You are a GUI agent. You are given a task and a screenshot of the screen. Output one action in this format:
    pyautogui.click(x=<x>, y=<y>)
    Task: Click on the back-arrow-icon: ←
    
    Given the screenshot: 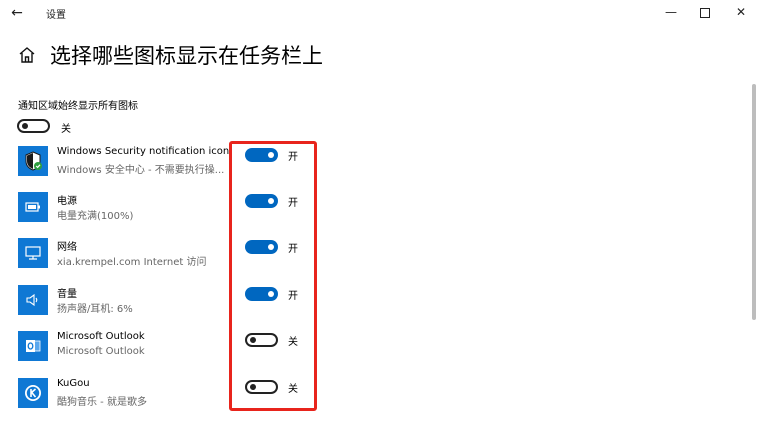 What is the action you would take?
    pyautogui.click(x=17, y=13)
    